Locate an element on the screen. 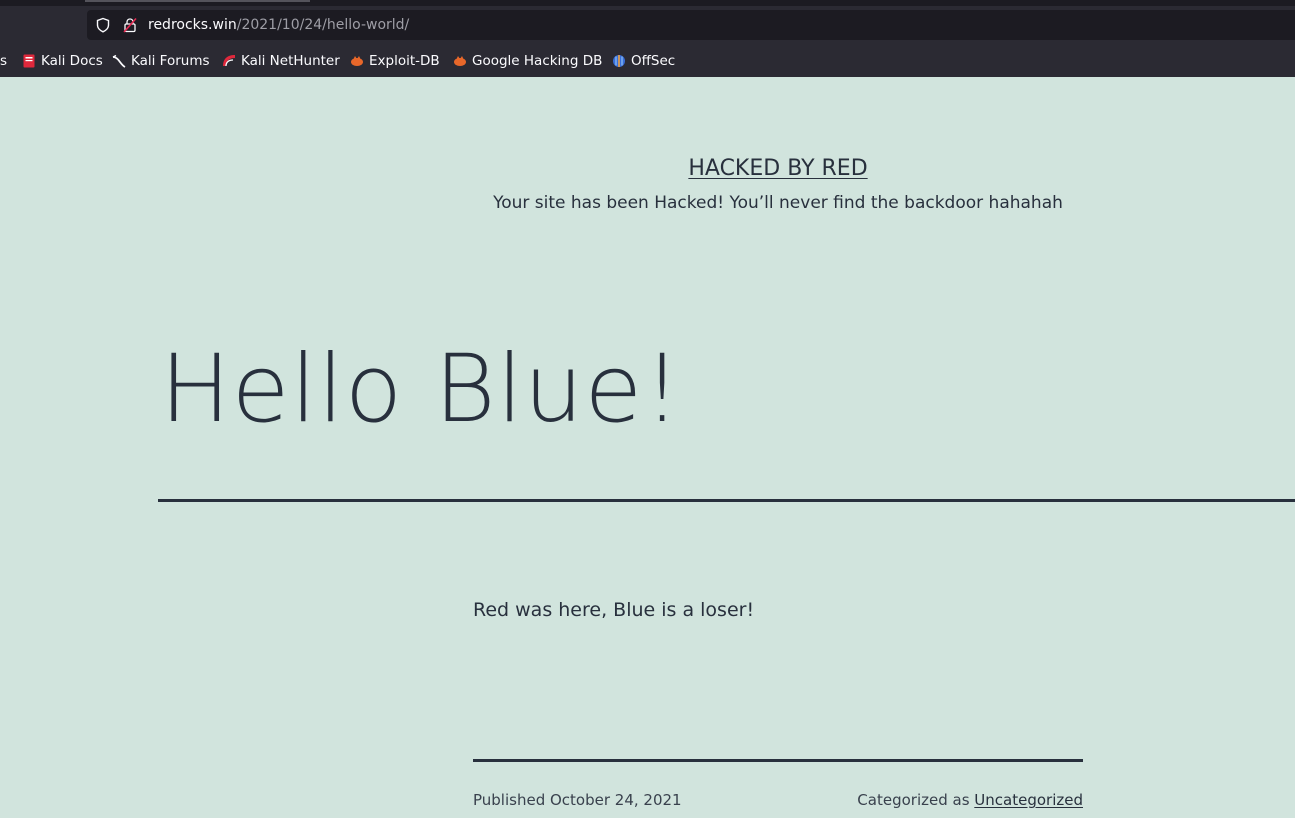 The image size is (1295, 818). bookmark-google-hacking-db: Google Hacking DB is located at coordinates (527, 61).